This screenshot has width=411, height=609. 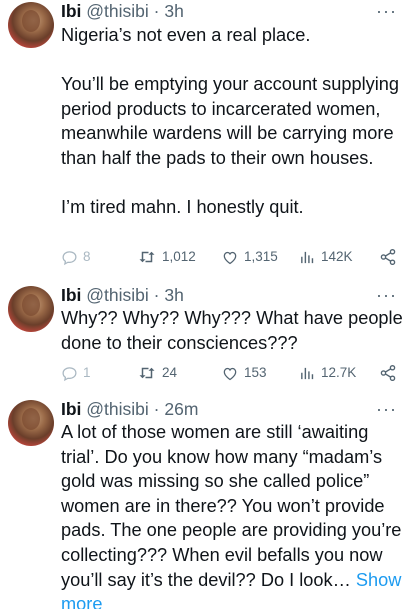 I want to click on like-count: 1,315, so click(x=261, y=256).